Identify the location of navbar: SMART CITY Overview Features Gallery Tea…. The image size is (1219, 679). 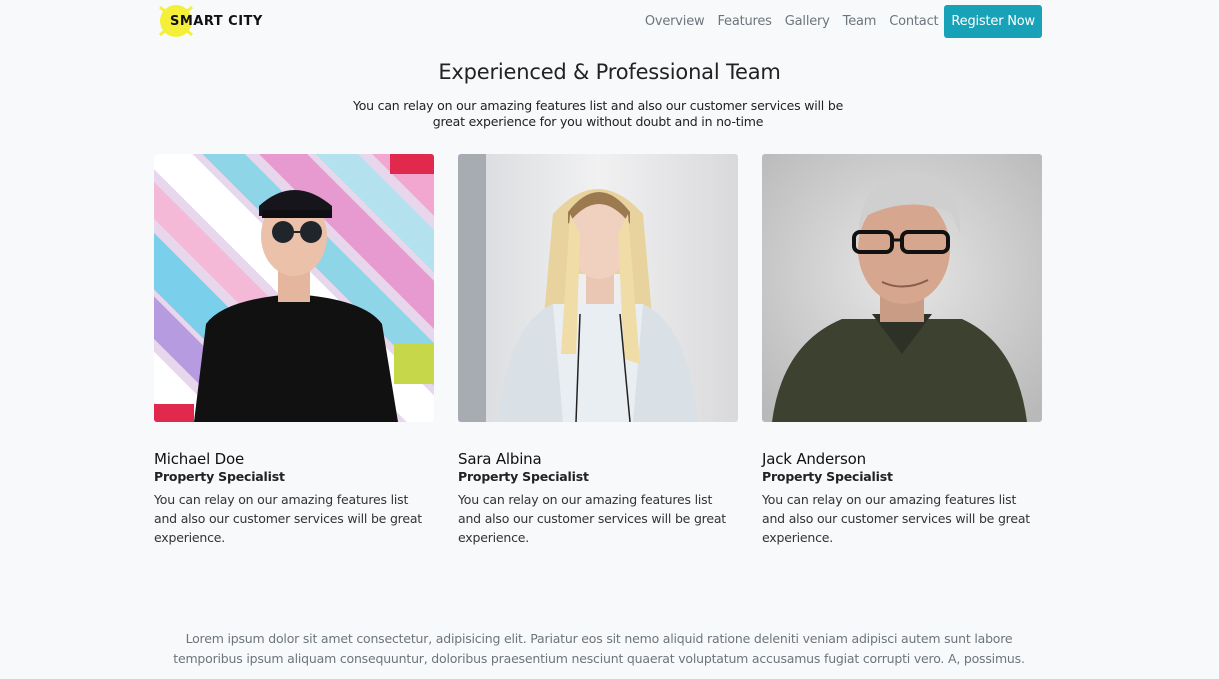
(598, 21).